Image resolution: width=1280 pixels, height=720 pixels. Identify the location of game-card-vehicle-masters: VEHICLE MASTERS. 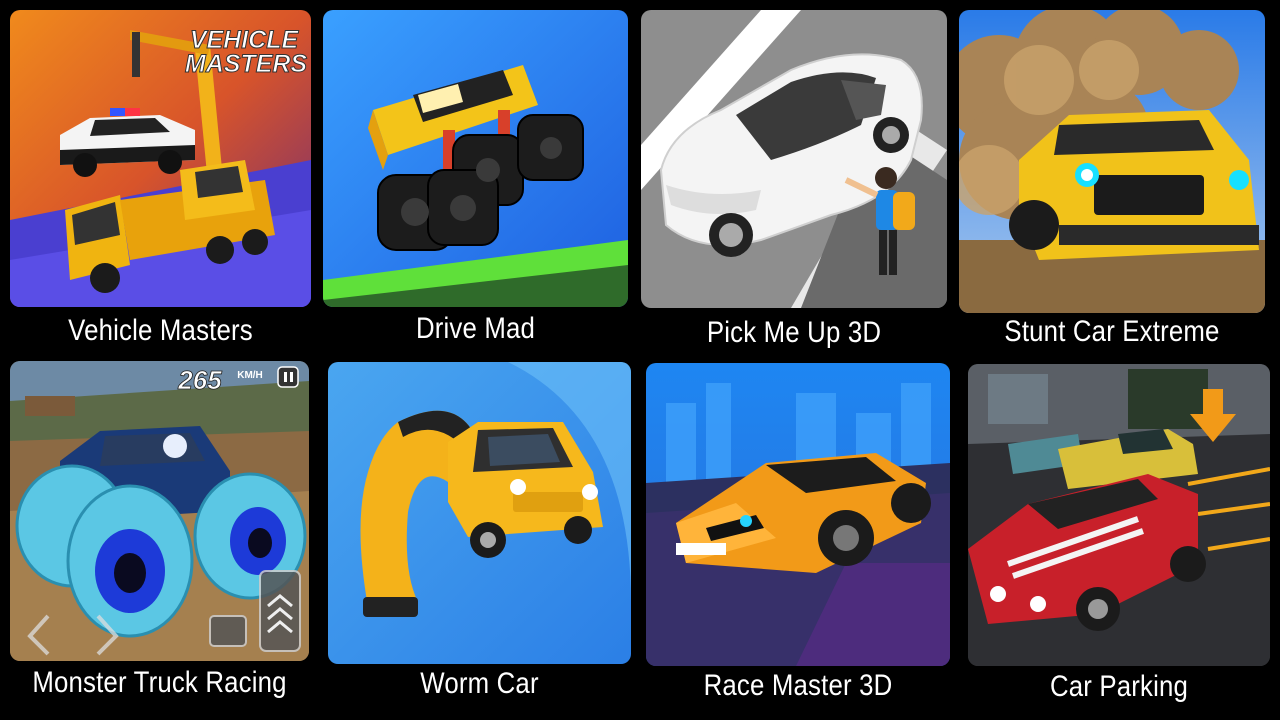
(160, 158).